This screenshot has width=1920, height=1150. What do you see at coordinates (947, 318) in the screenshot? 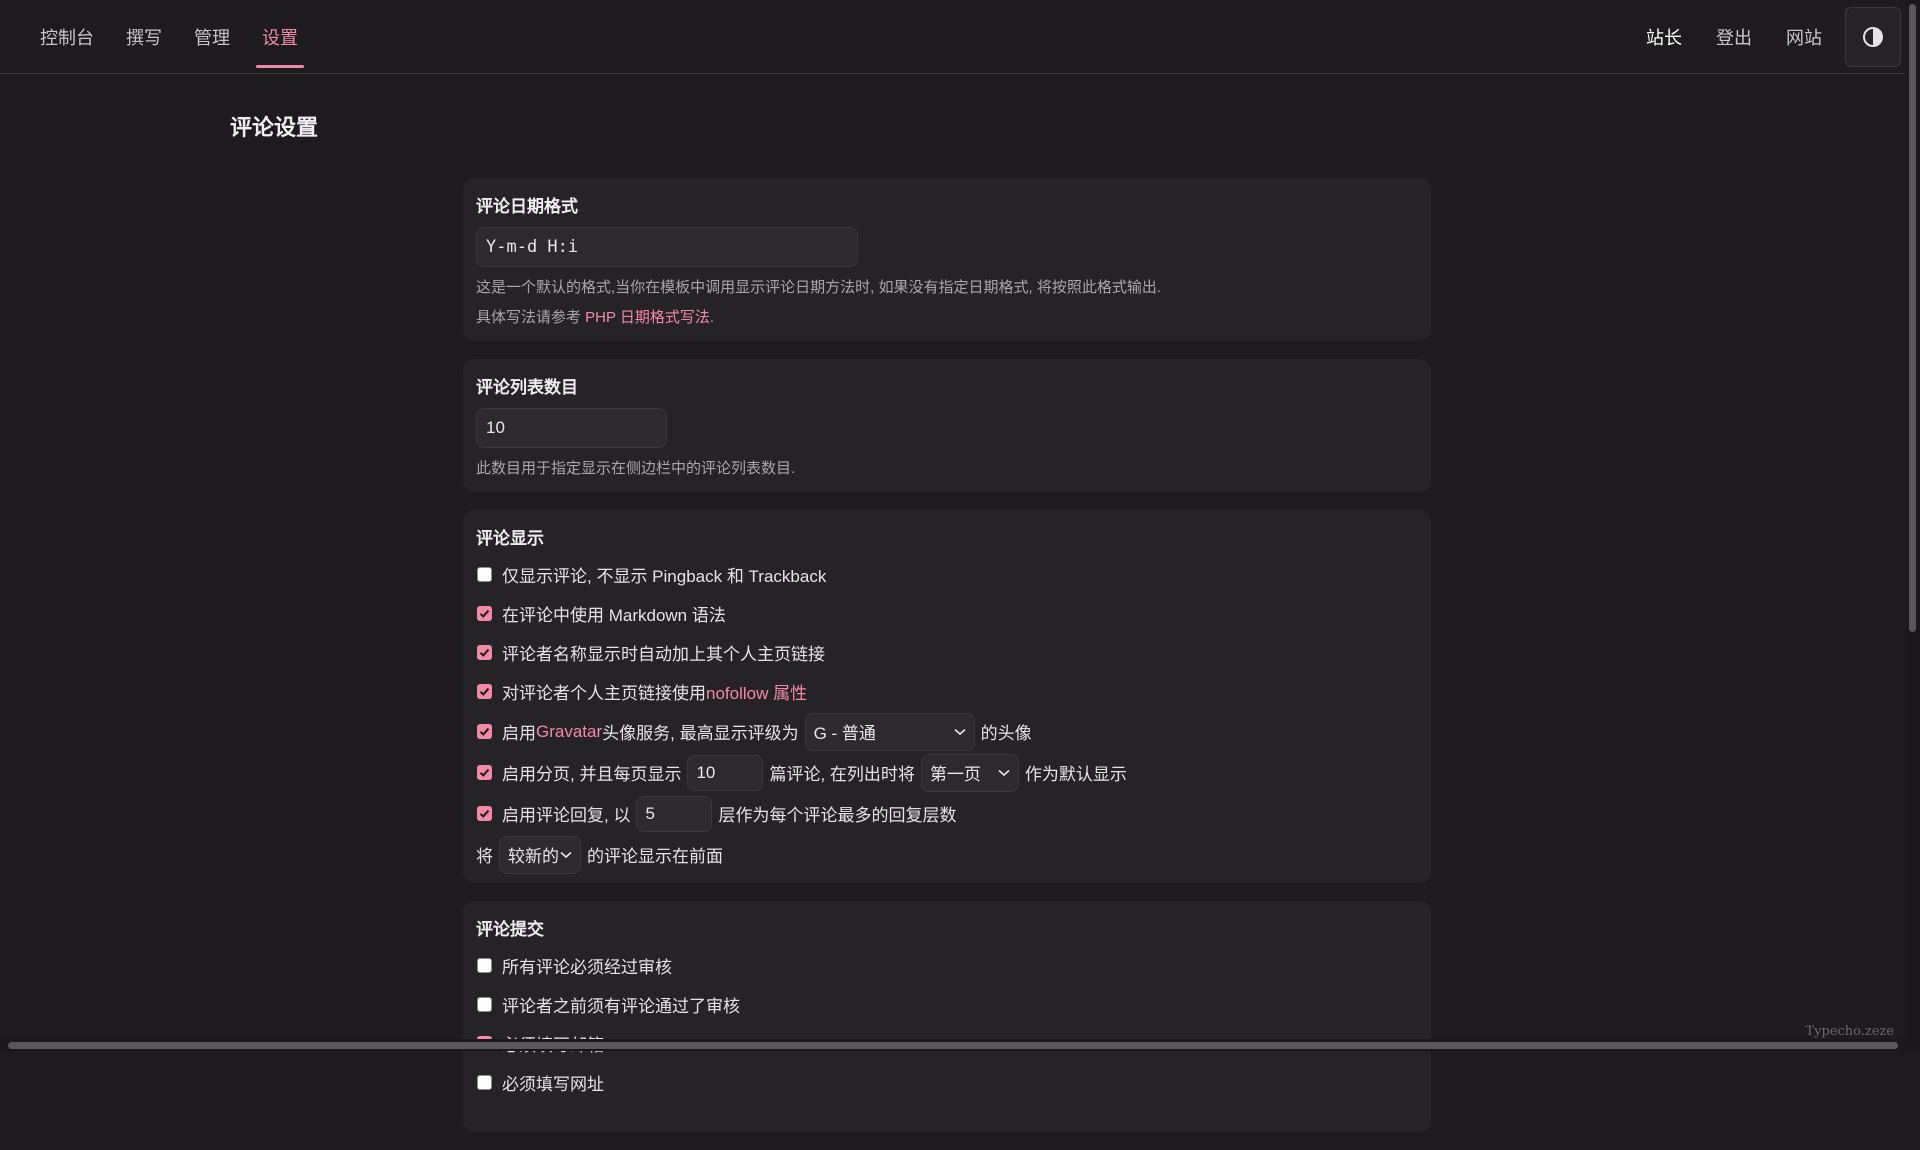
I see `date-format-help-line2: 具体写法请参考 PHP 日期格式写法.` at bounding box center [947, 318].